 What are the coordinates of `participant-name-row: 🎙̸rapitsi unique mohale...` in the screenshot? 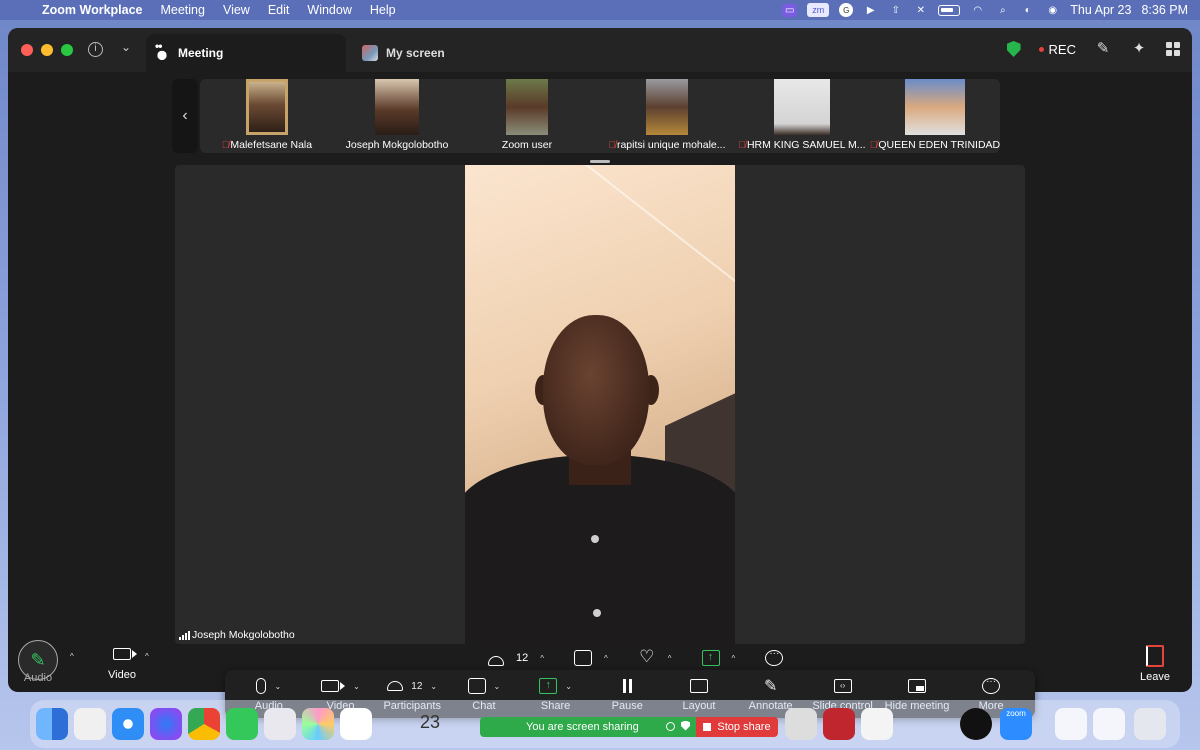 It's located at (667, 145).